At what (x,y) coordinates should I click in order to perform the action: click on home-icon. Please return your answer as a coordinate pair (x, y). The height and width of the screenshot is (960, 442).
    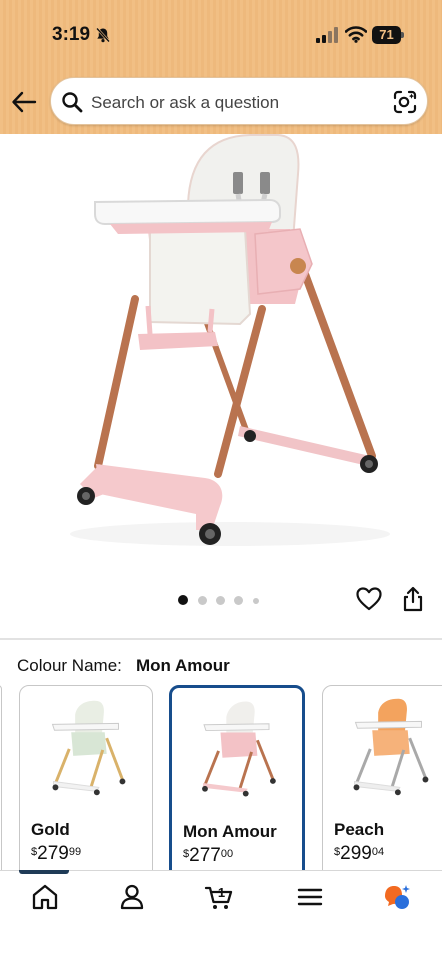
    Looking at the image, I should click on (45, 897).